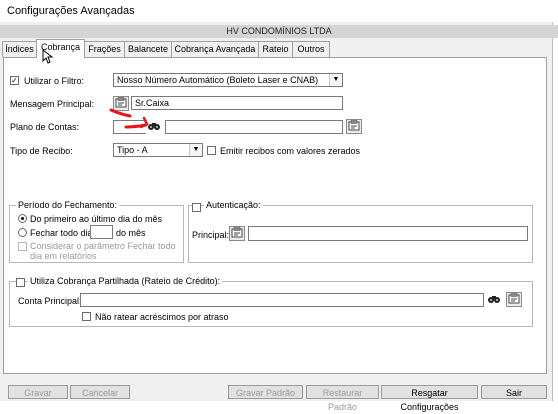  I want to click on autenticacao-edit-button, so click(237, 233).